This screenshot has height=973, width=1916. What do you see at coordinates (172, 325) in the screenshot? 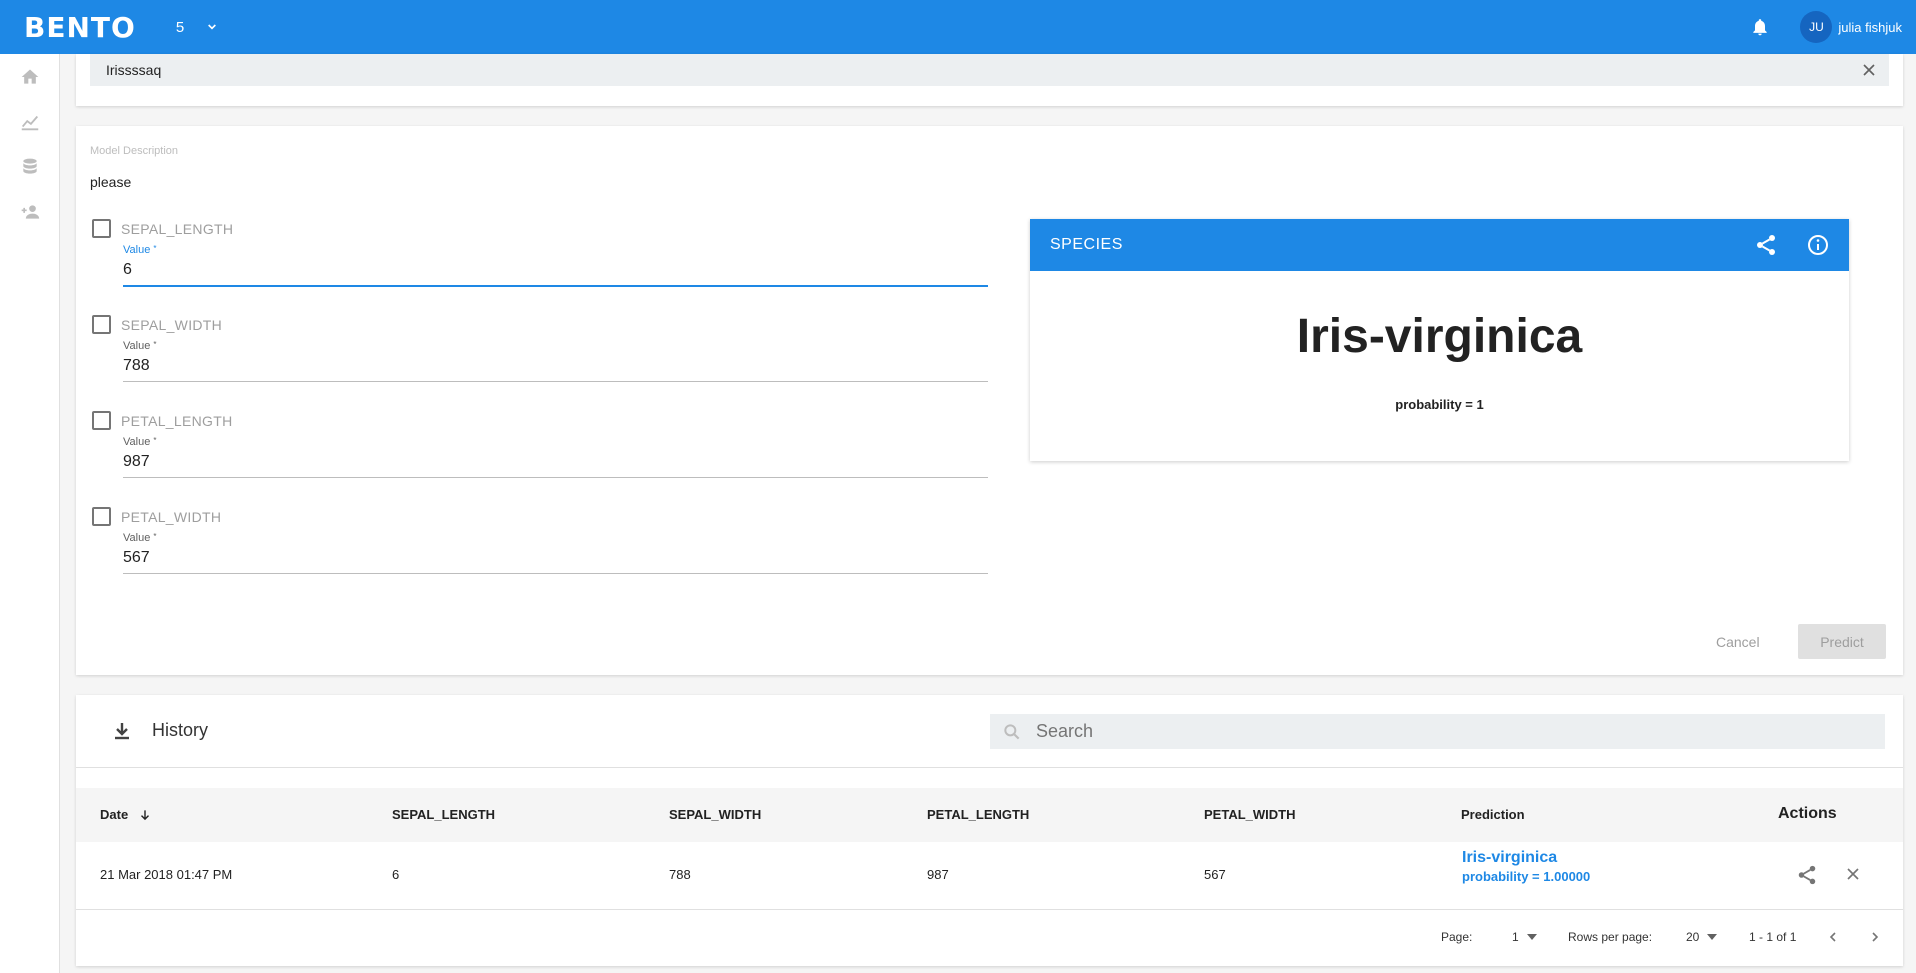
I see `feature-name: SEPAL_WIDTH` at bounding box center [172, 325].